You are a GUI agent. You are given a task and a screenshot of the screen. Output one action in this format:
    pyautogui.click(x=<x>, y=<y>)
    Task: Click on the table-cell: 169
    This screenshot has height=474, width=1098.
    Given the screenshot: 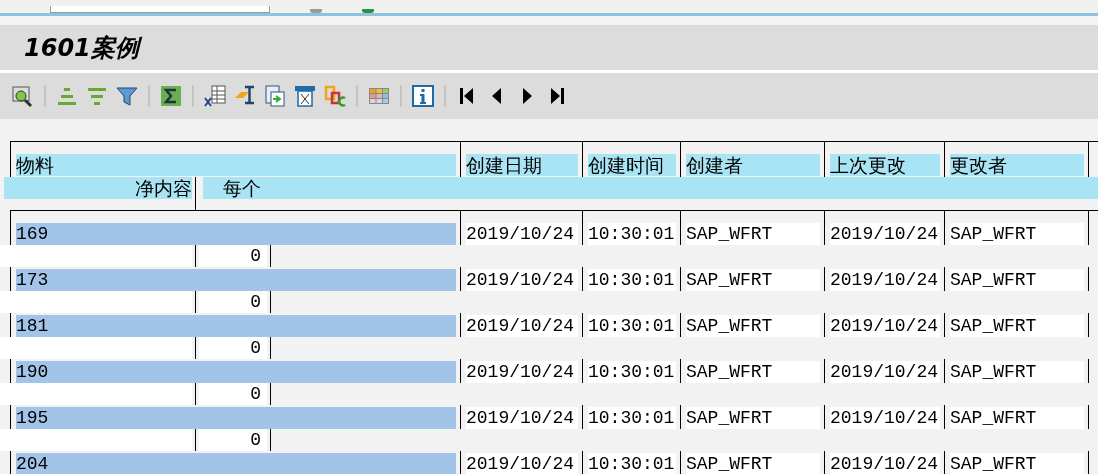 What is the action you would take?
    pyautogui.click(x=236, y=234)
    